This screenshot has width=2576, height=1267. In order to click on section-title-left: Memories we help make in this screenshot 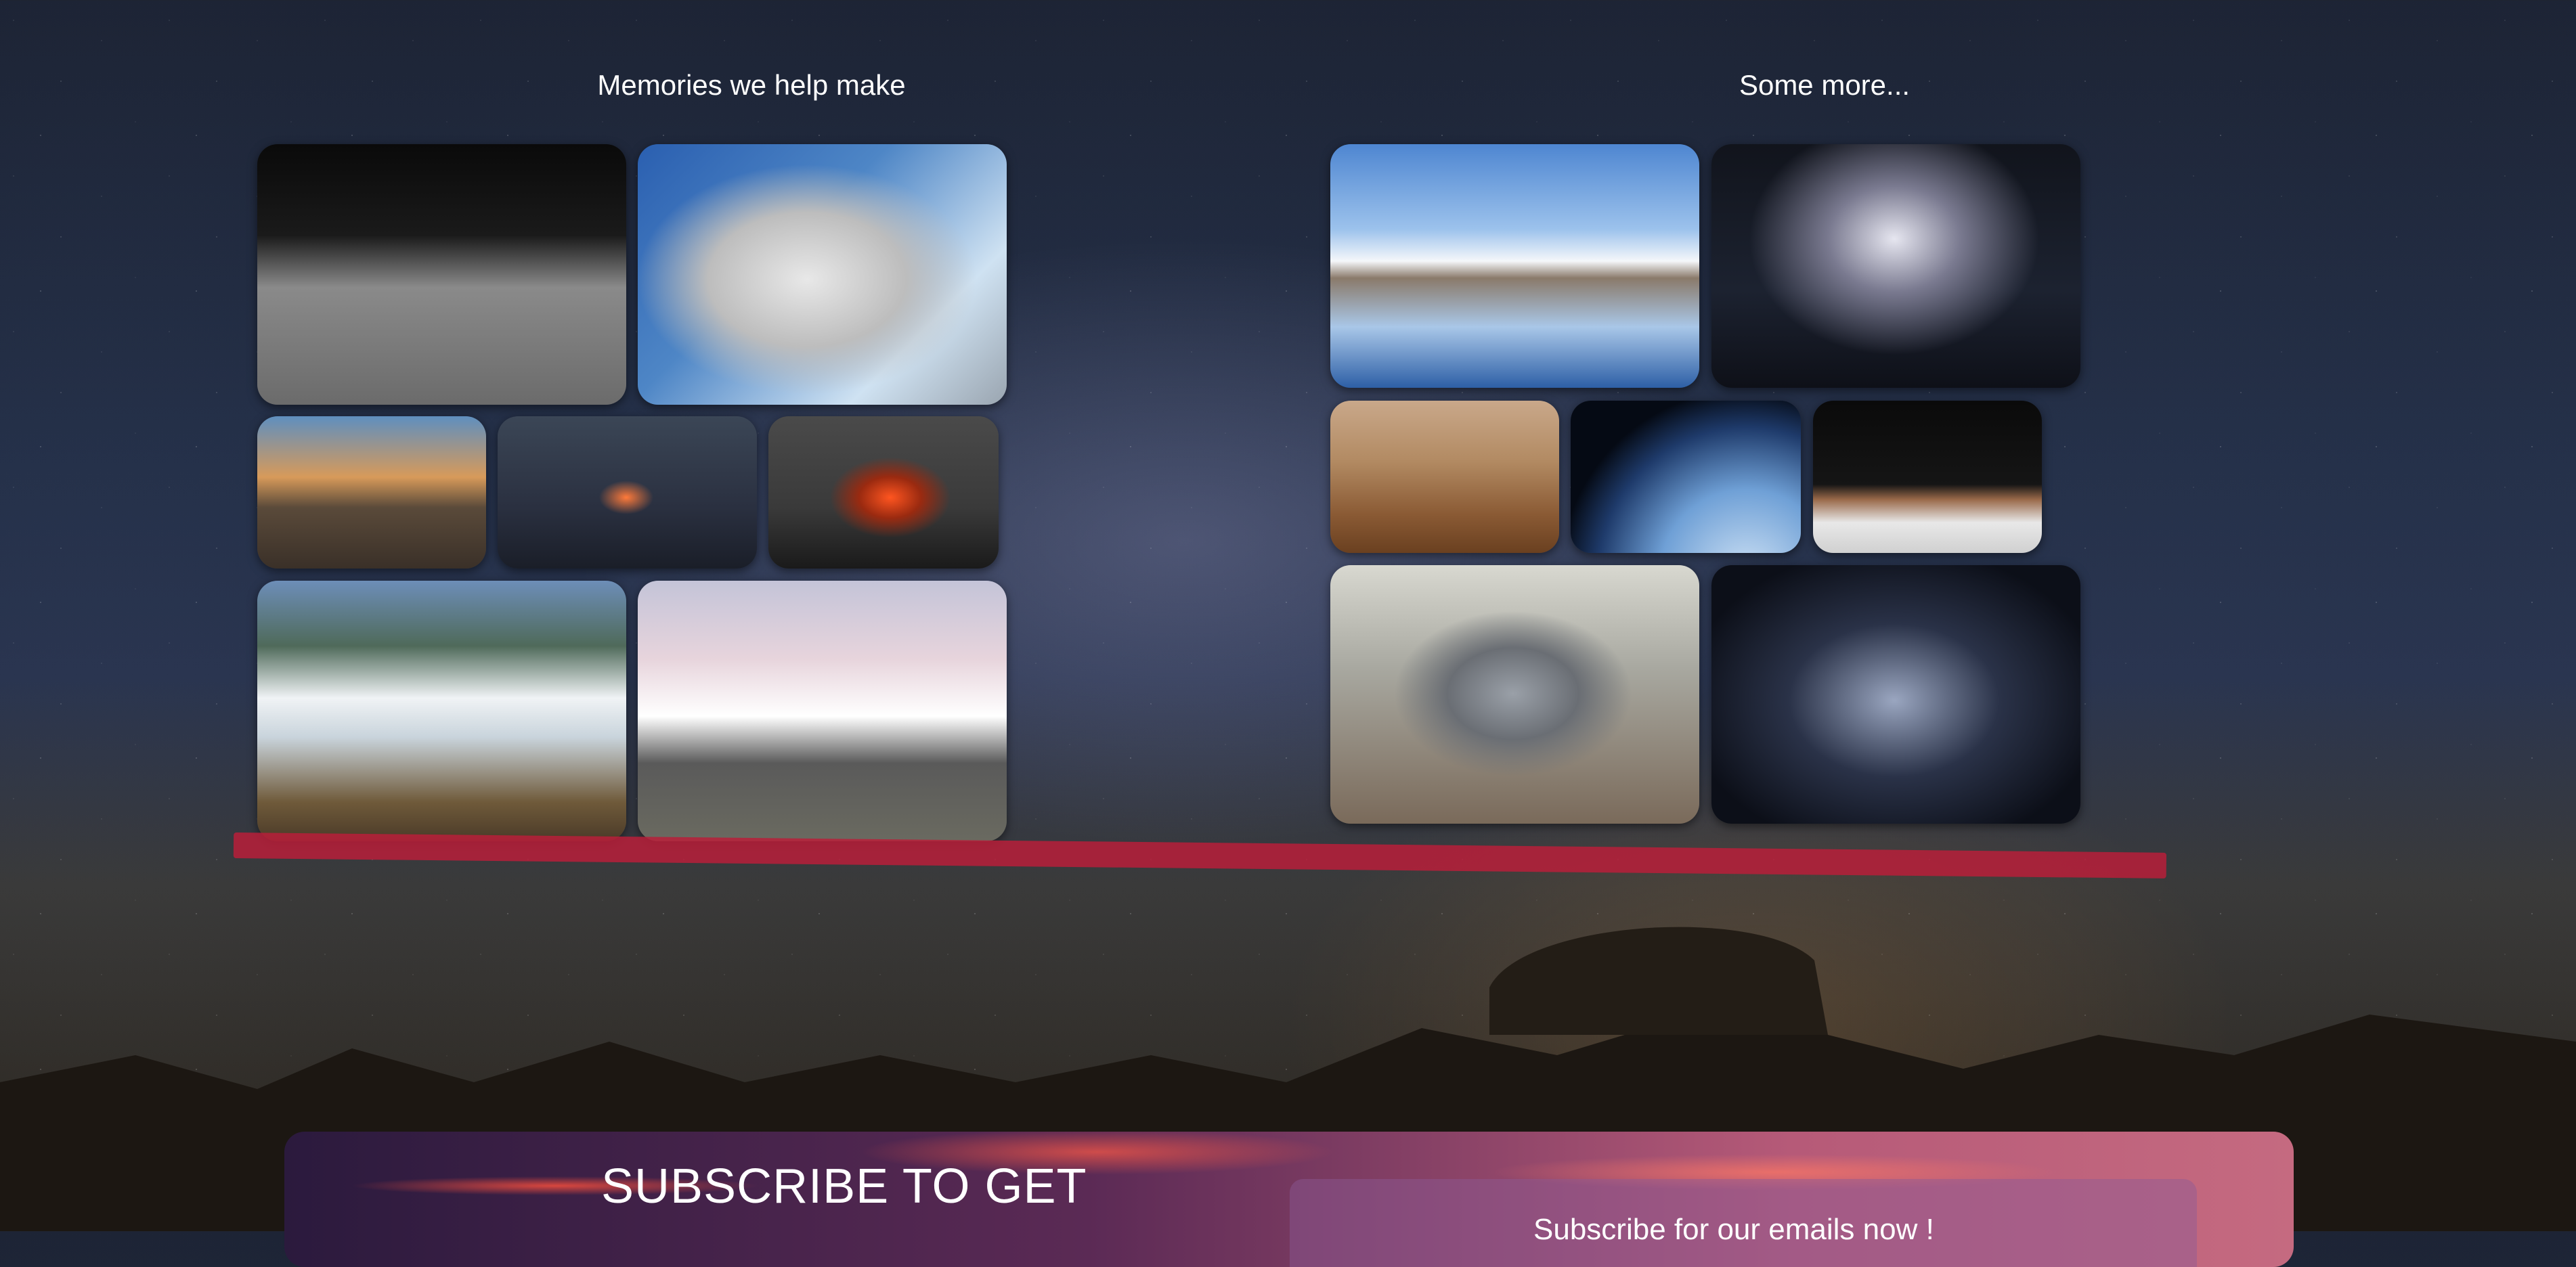, I will do `click(751, 85)`.